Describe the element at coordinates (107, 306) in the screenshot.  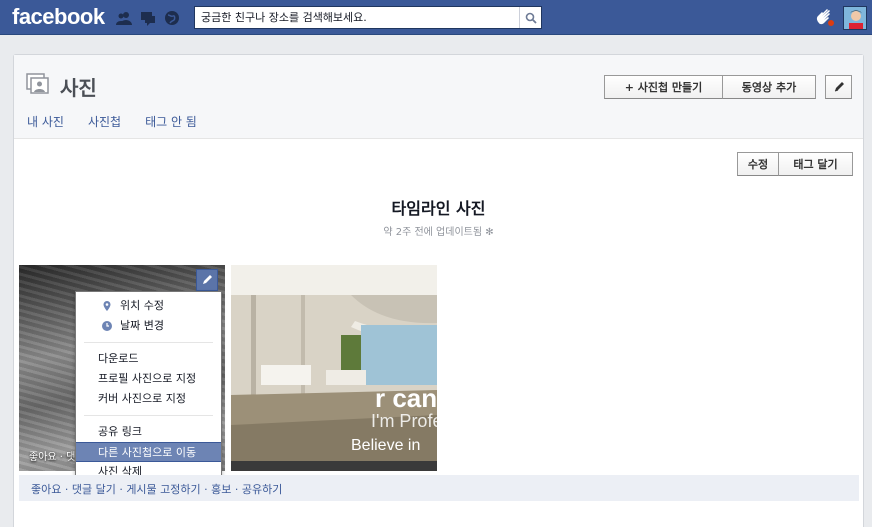
I see `location-pin-icon` at that location.